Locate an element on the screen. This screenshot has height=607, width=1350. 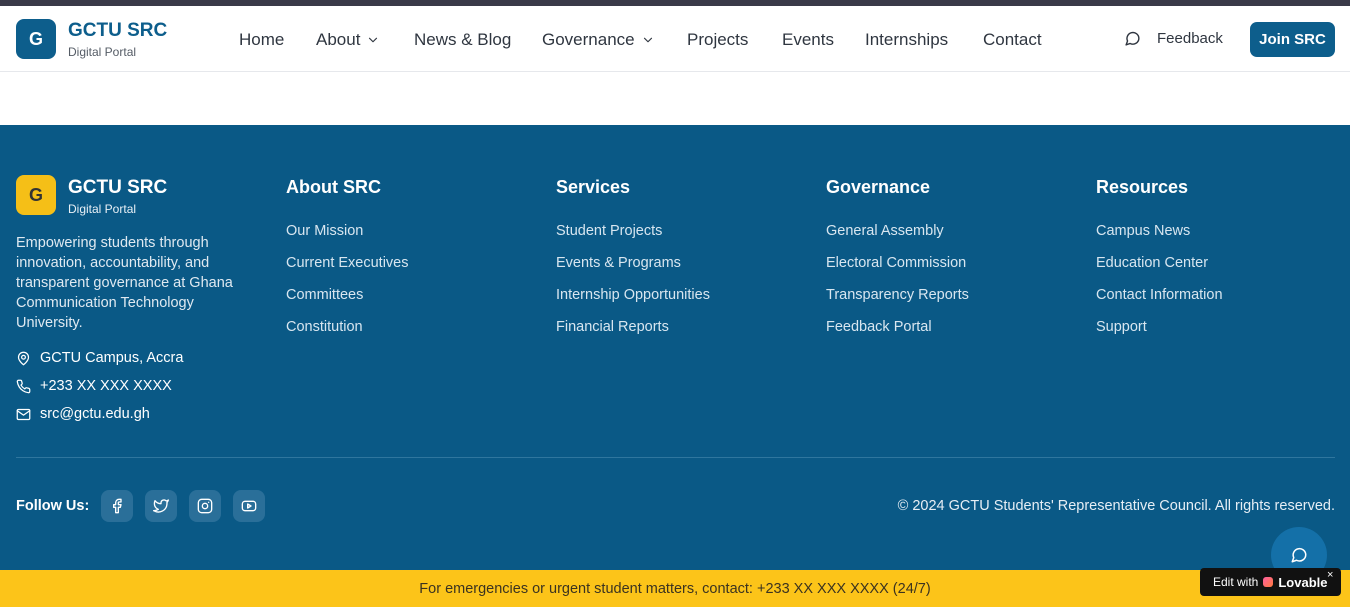
footer-logo: G is located at coordinates (36, 195).